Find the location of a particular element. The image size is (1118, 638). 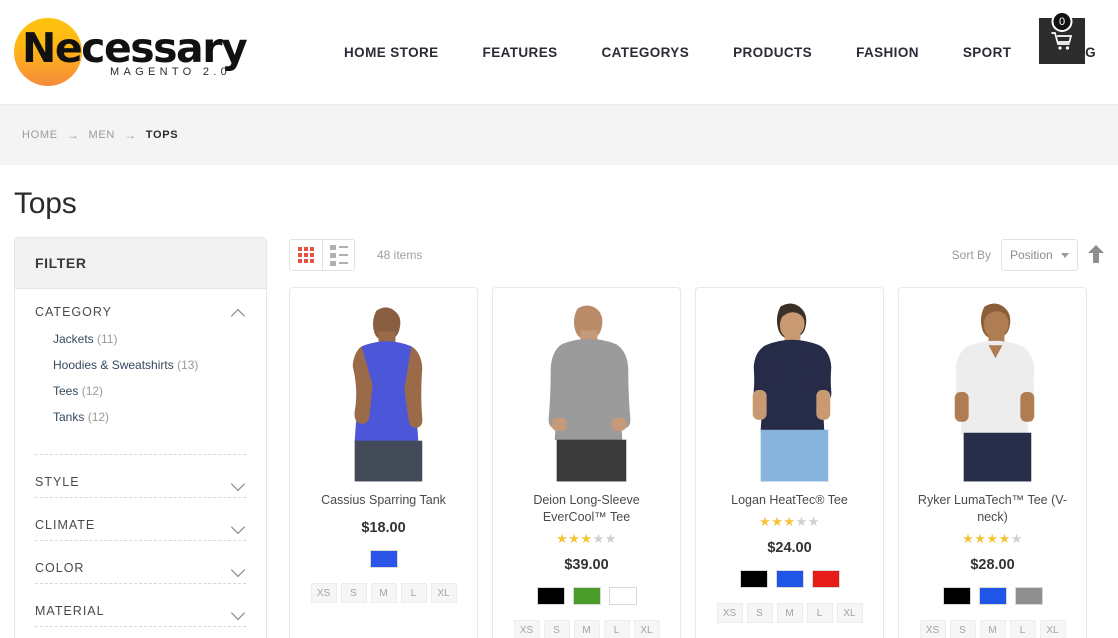

rating-stars-empty: ★★ is located at coordinates (604, 538).